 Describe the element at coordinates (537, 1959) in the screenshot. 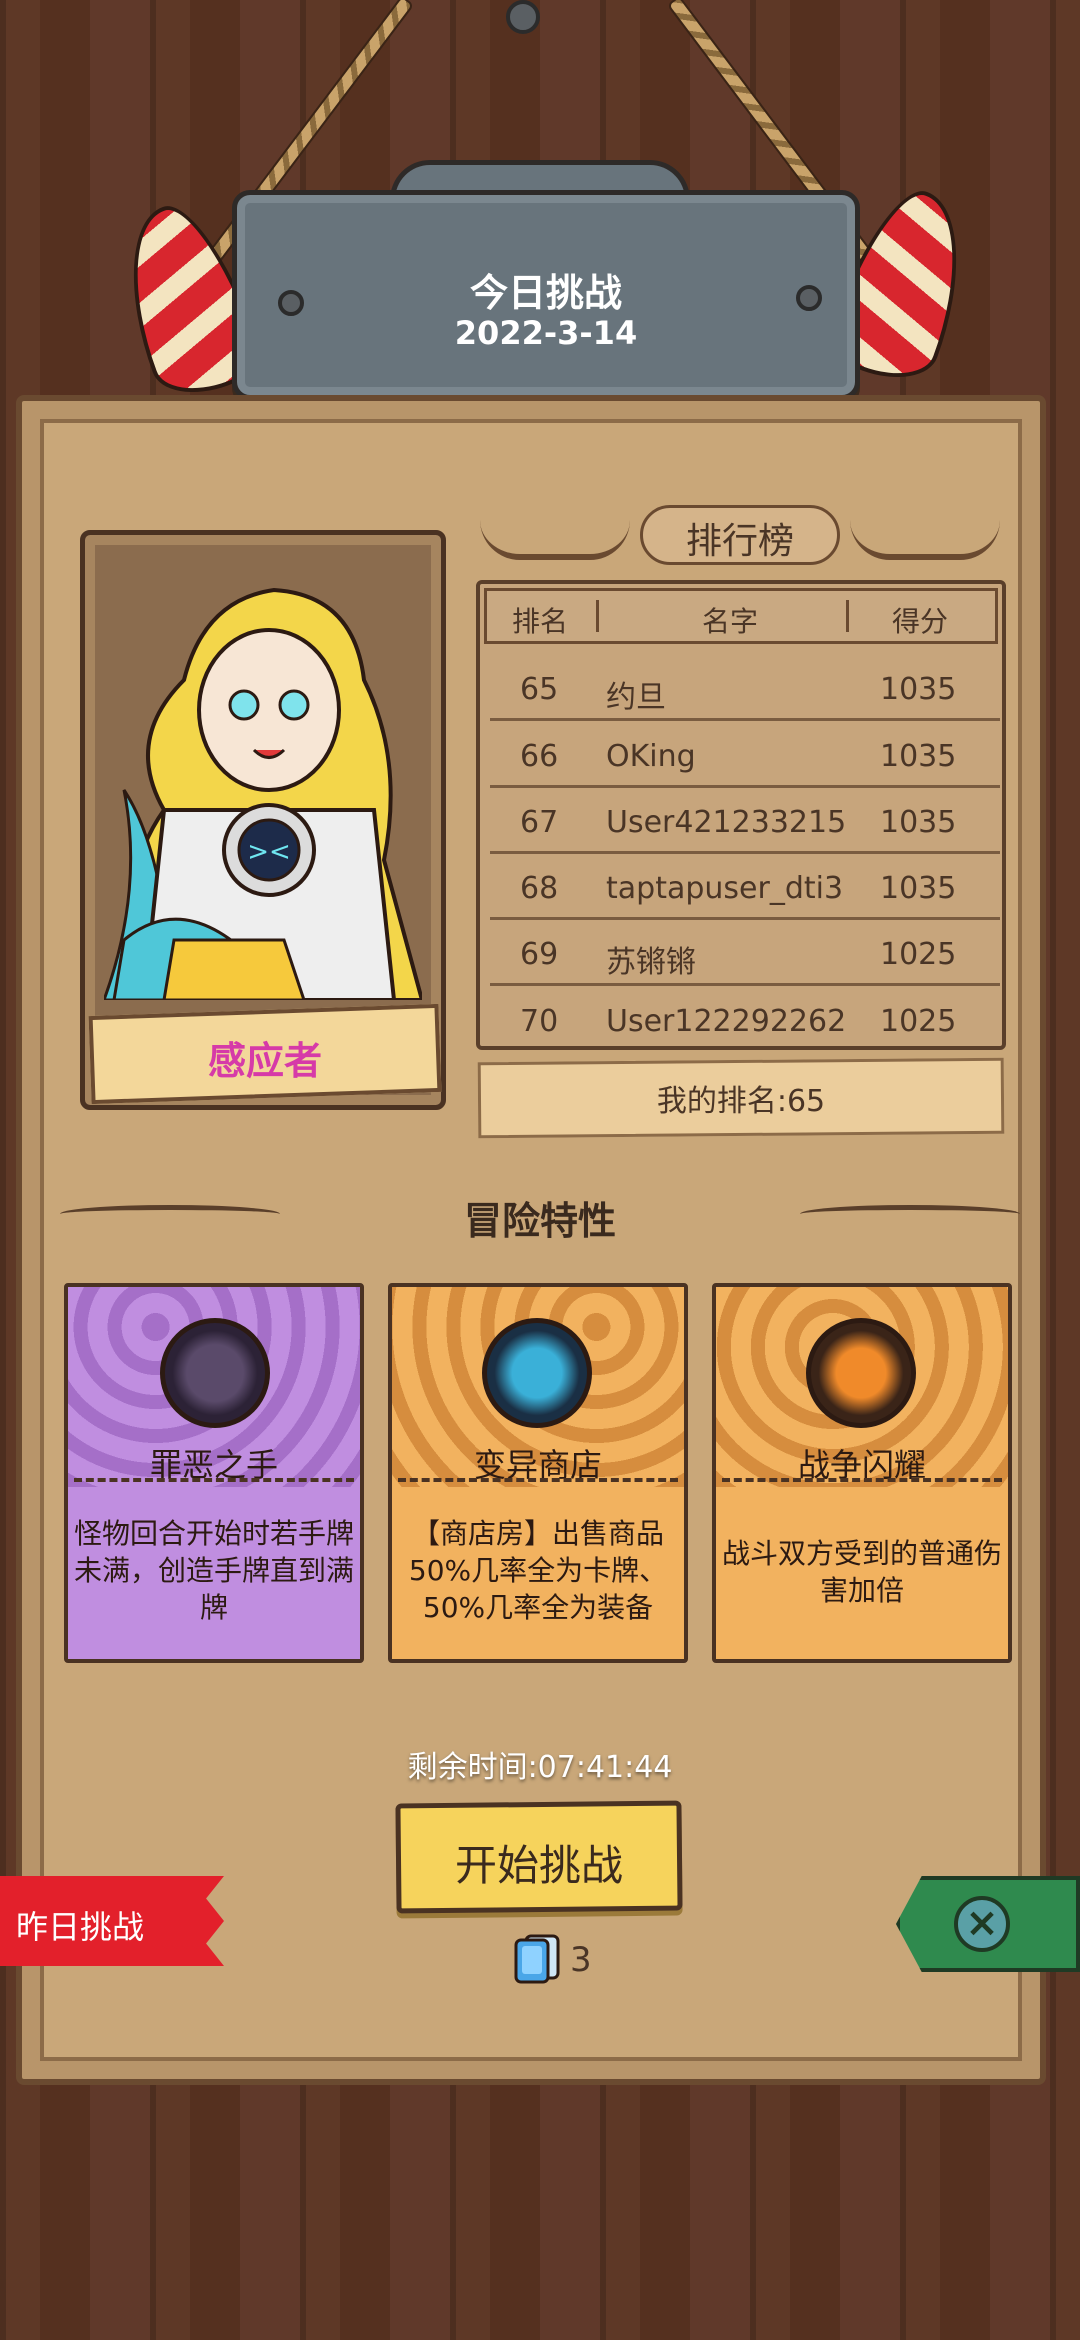

I see `ticket-icon` at that location.